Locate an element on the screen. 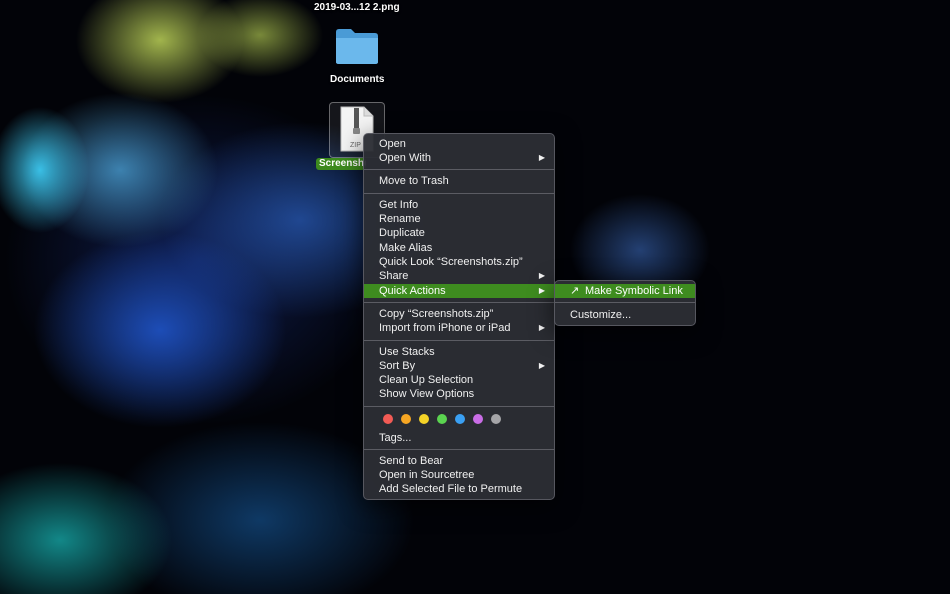 The image size is (950, 594). menu-item-label: Import from iPhone or iPad is located at coordinates (445, 328).